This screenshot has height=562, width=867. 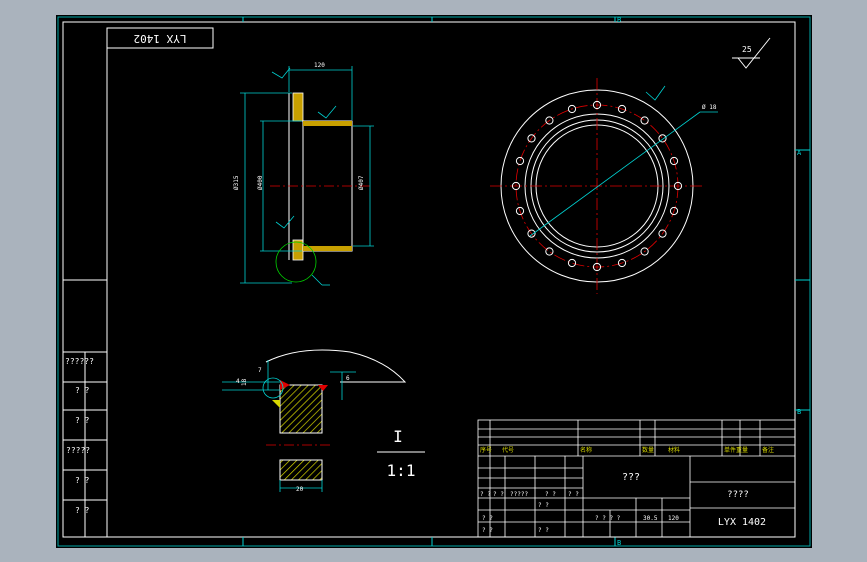 What do you see at coordinates (519, 494) in the screenshot?
I see `row-cell: ?????` at bounding box center [519, 494].